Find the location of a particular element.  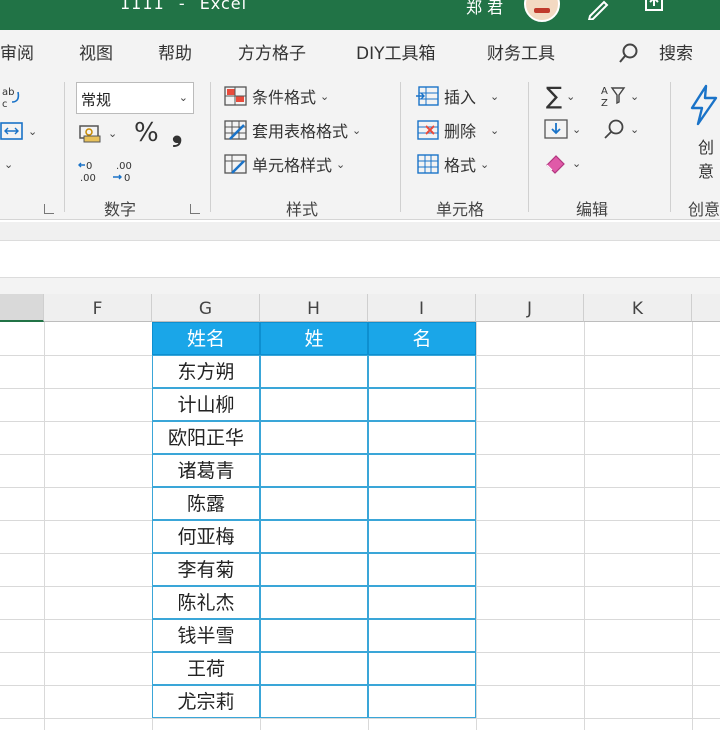

formula-bar is located at coordinates (360, 259).